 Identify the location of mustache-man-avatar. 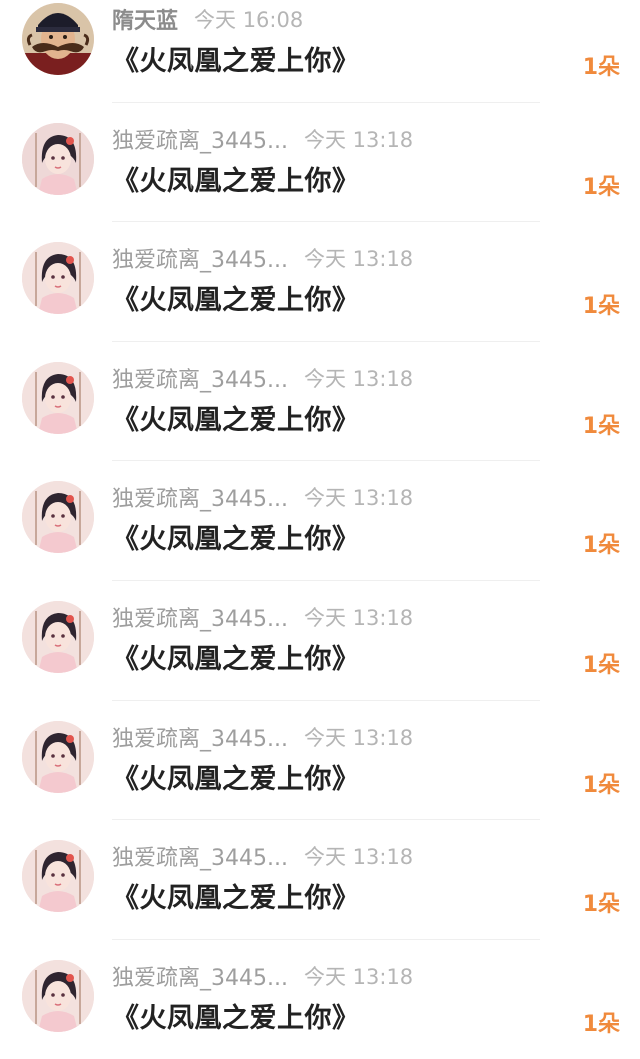
(58, 39).